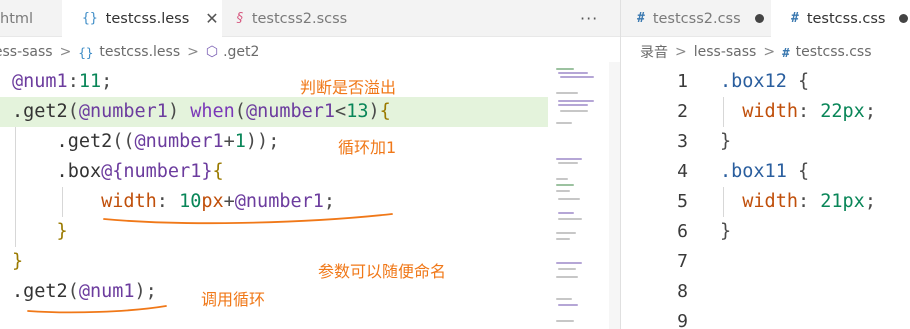  What do you see at coordinates (262, 141) in the screenshot?
I see `code-token: ));` at bounding box center [262, 141].